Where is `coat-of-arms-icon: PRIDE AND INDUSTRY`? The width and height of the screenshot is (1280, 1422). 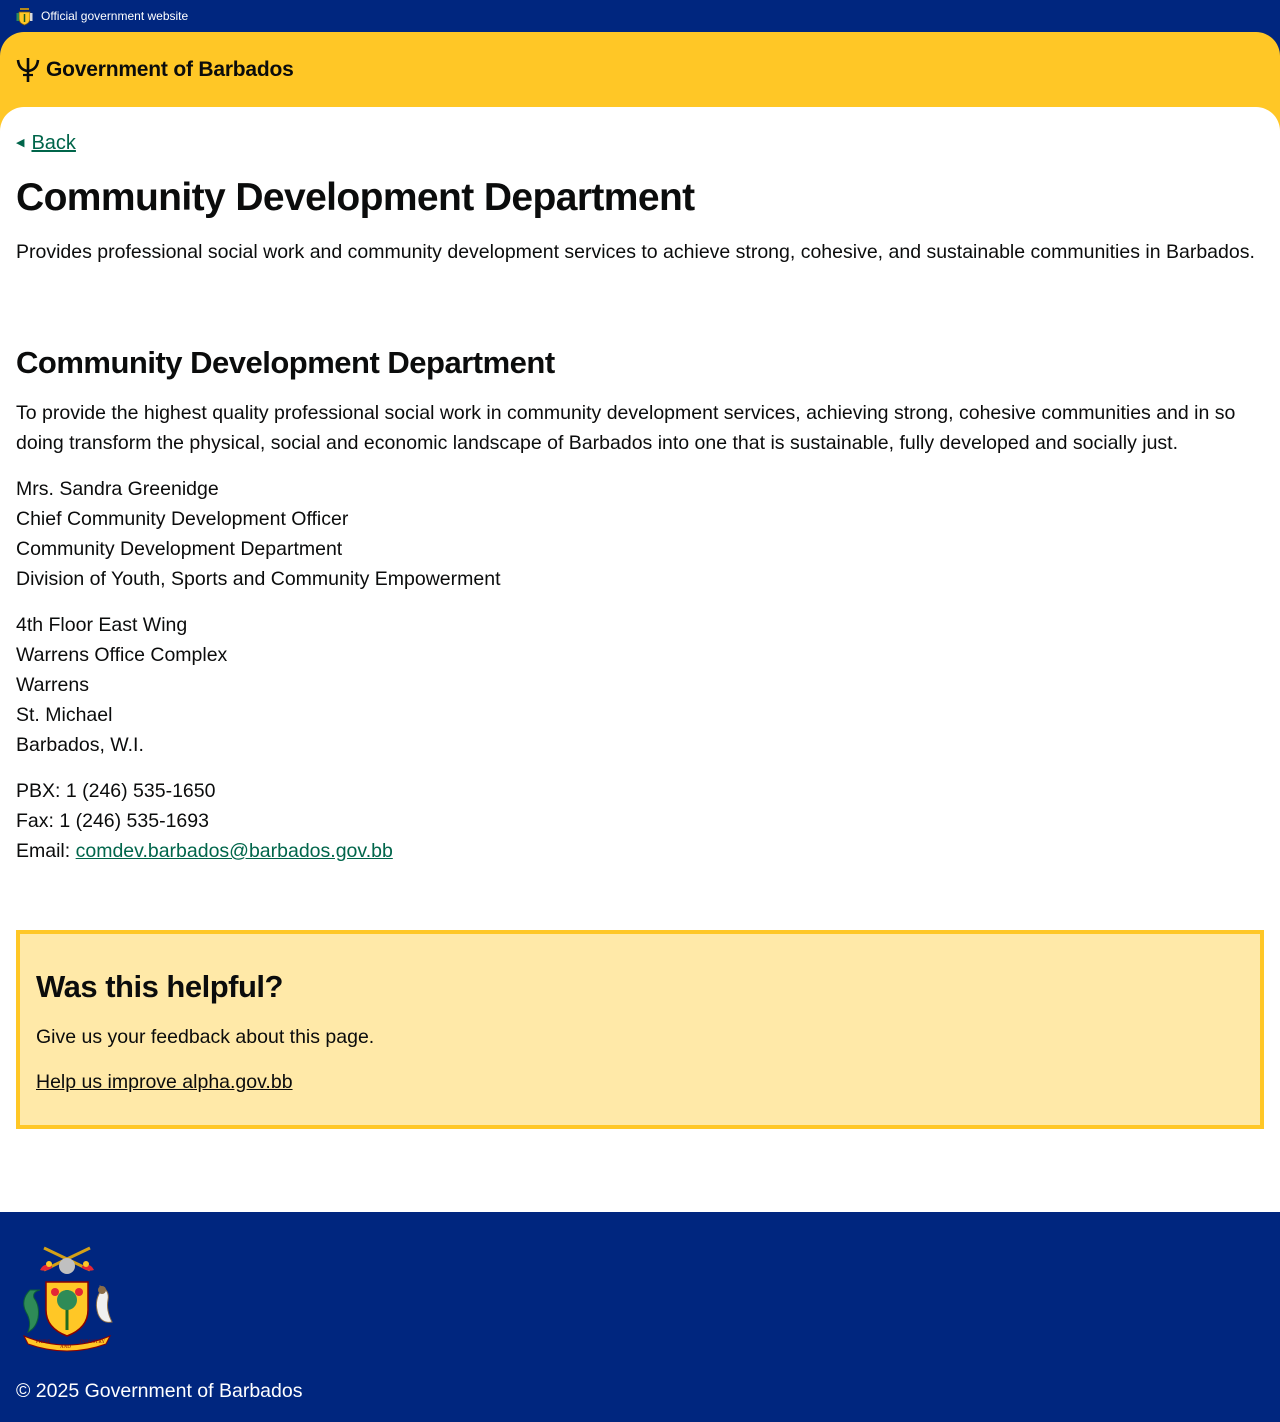
coat-of-arms-icon: PRIDE AND INDUSTRY is located at coordinates (67, 1299).